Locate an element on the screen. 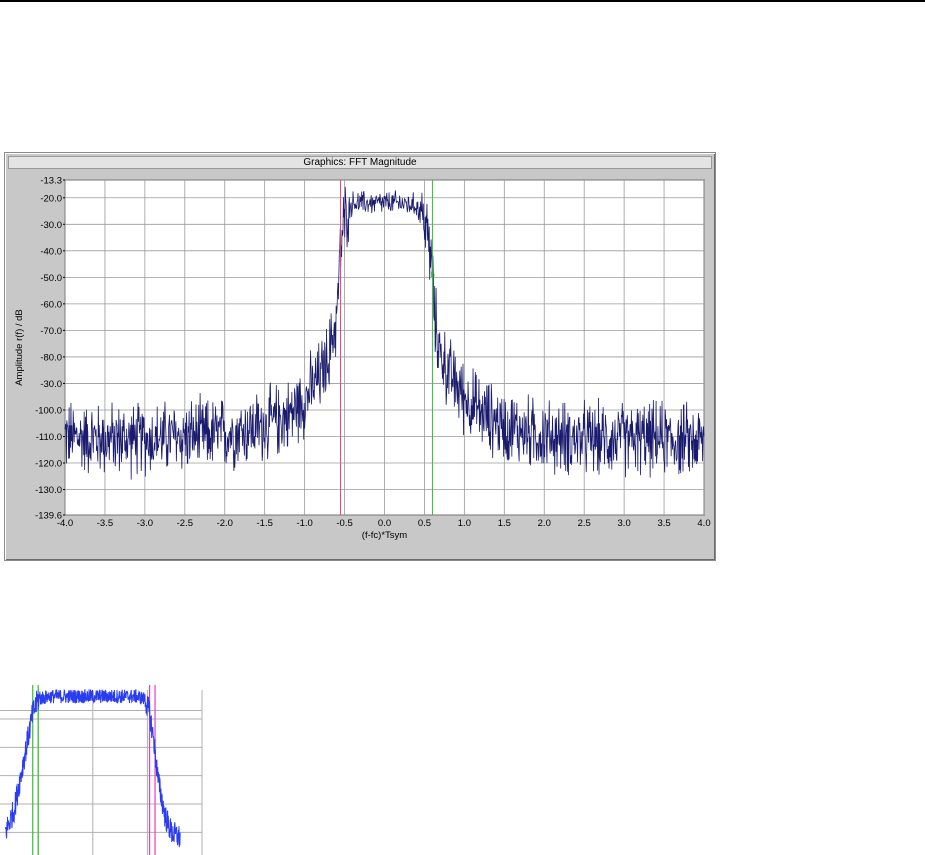 Image resolution: width=925 pixels, height=855 pixels. y-tick-label: -20.0 is located at coordinates (51, 198).